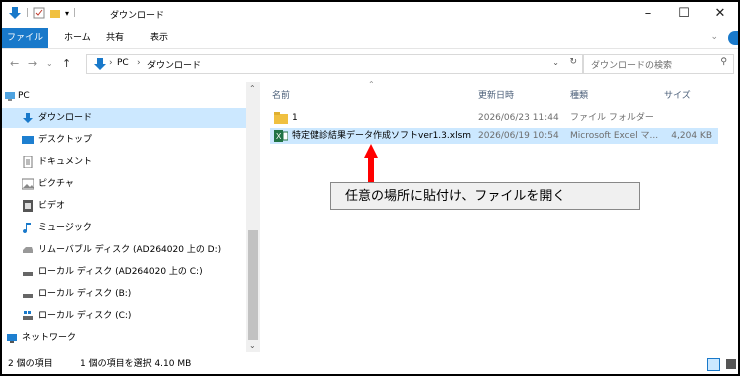  I want to click on scrollbar-thumb, so click(253, 285).